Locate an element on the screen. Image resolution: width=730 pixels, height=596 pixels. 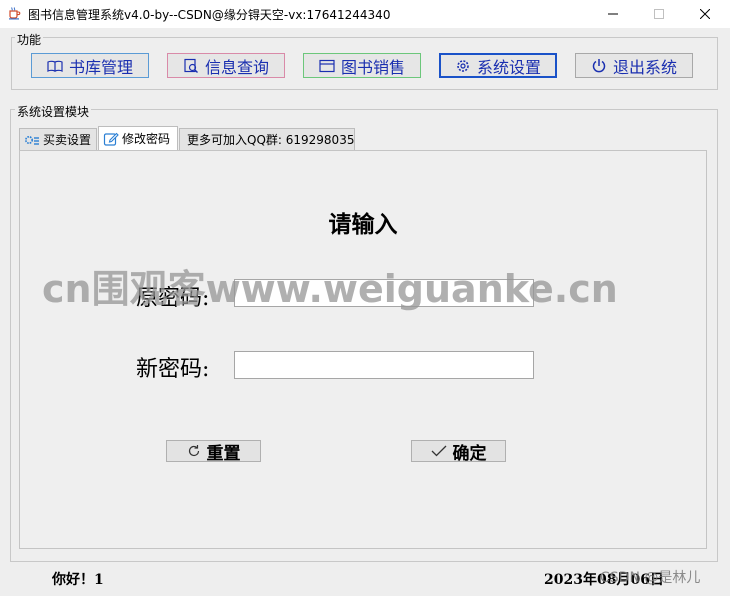
system-settings-label: 系统设置 is located at coordinates (508, 67).